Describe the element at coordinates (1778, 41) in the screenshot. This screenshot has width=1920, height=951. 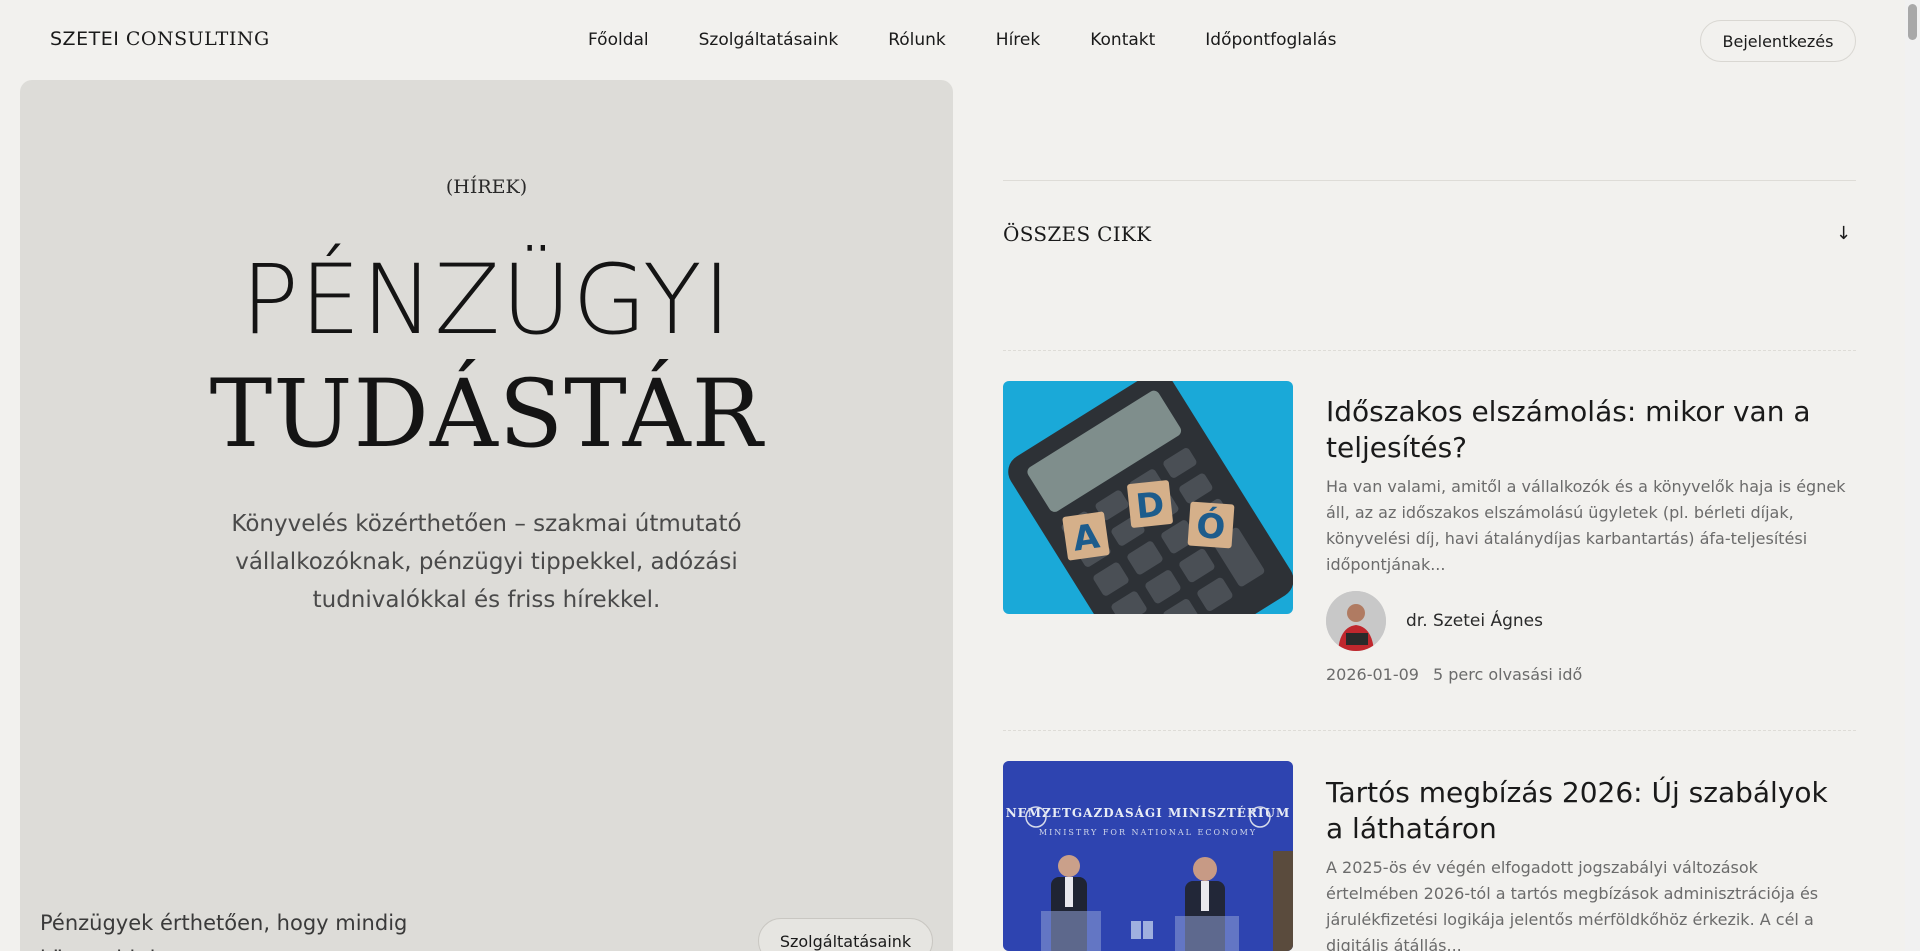
I see `login-button: Bejelentkezés` at that location.